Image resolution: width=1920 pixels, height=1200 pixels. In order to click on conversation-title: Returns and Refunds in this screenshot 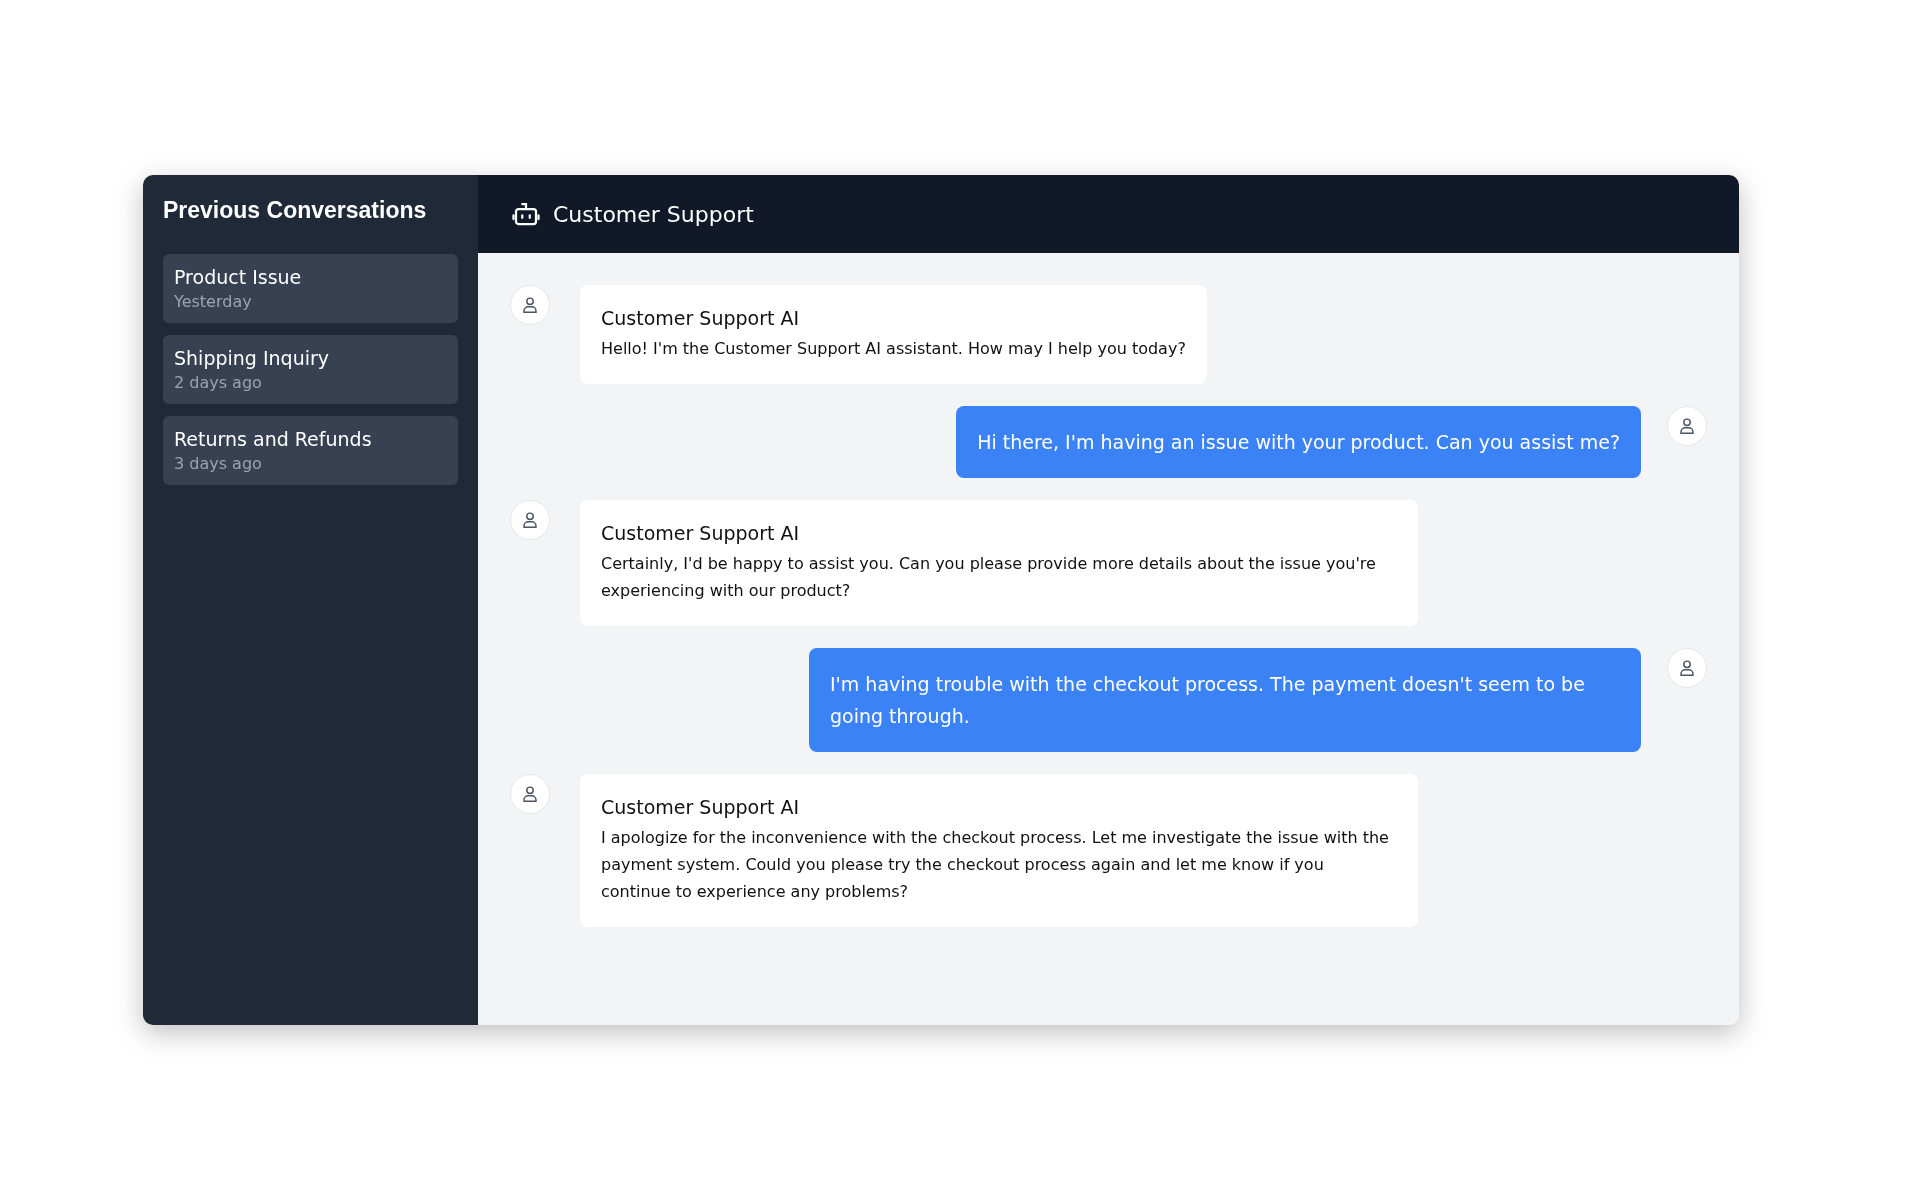, I will do `click(273, 439)`.